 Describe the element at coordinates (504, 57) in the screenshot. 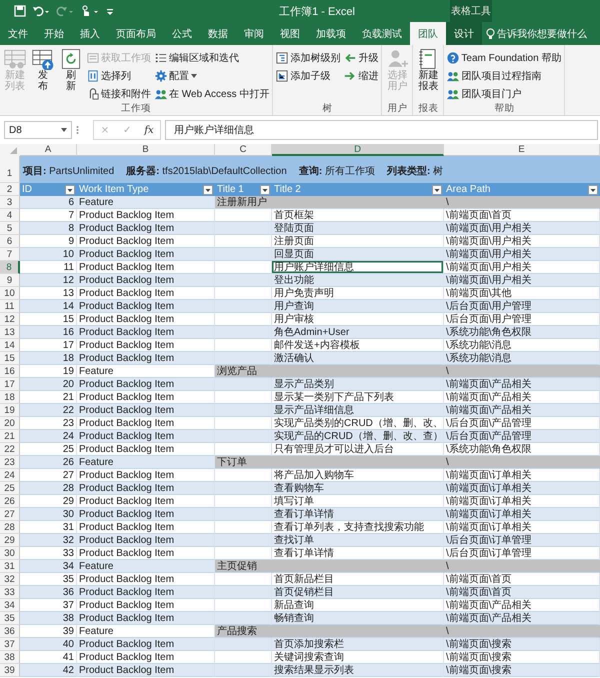

I see `ribbon-button: Team Foundation 帮助` at that location.